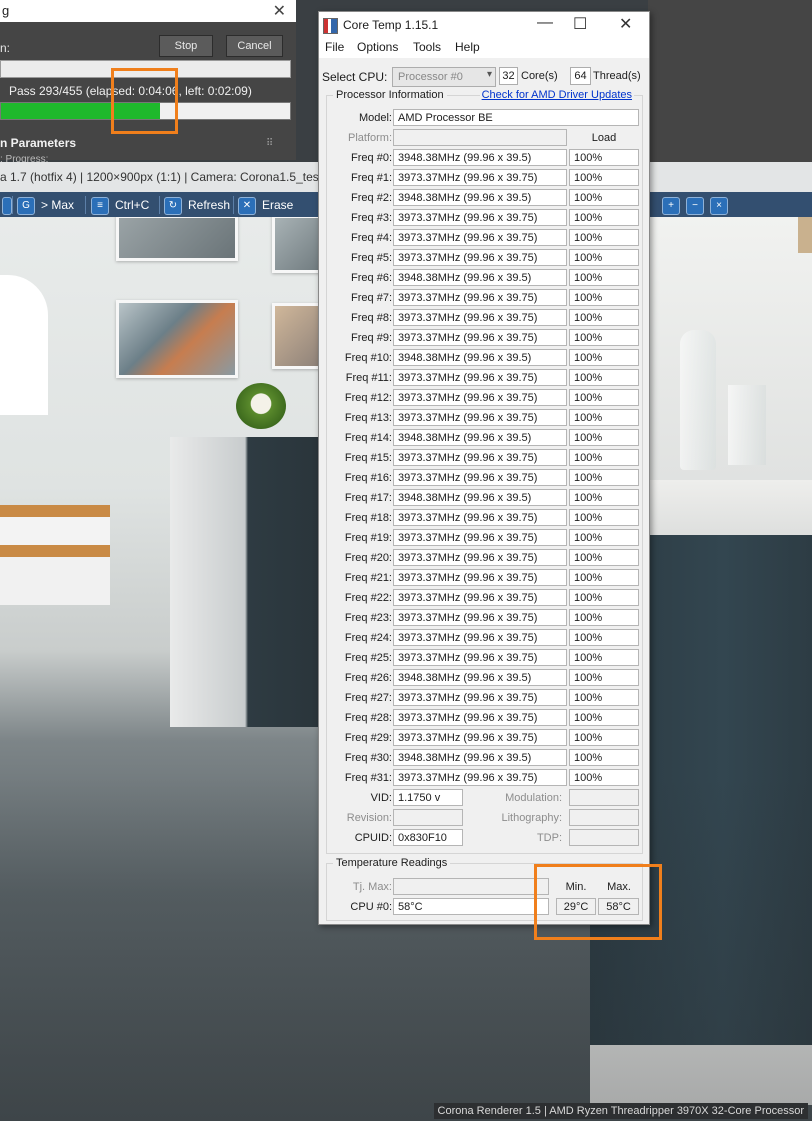  Describe the element at coordinates (484, 458) in the screenshot. I see `freq-row: Freq #15: 3973.37MHz (99.96 x 39.75) 100%` at that location.